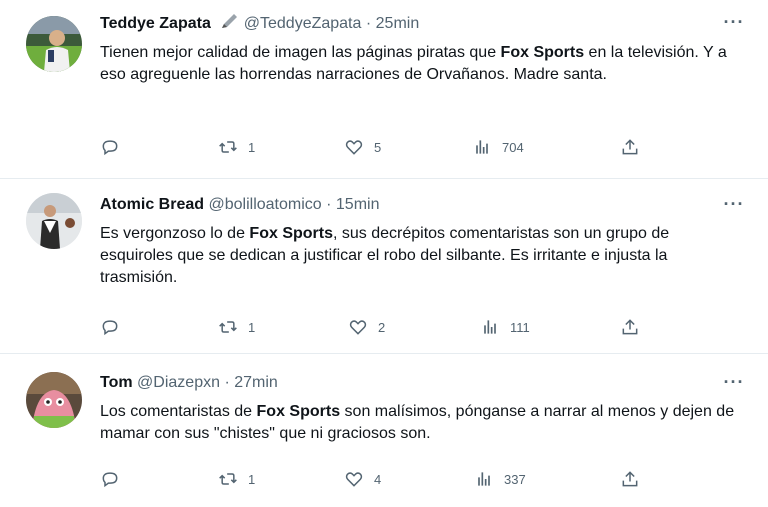 Image resolution: width=768 pixels, height=507 pixels. Describe the element at coordinates (256, 382) in the screenshot. I see `timestamp: 27min` at that location.